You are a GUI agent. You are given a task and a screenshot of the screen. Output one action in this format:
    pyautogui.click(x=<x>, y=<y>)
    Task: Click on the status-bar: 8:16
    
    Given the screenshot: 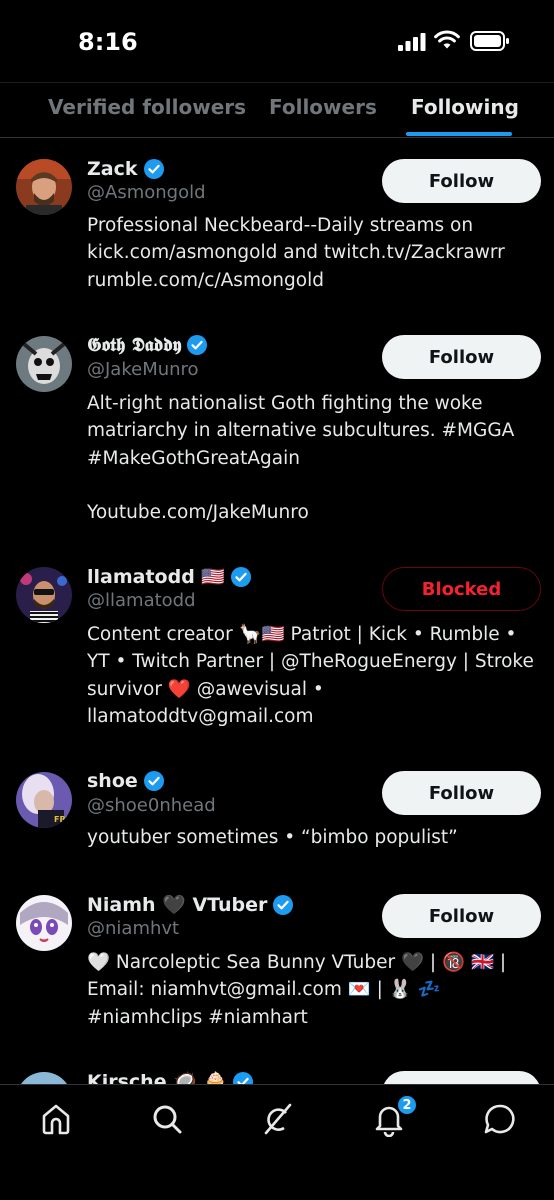 What is the action you would take?
    pyautogui.click(x=277, y=41)
    